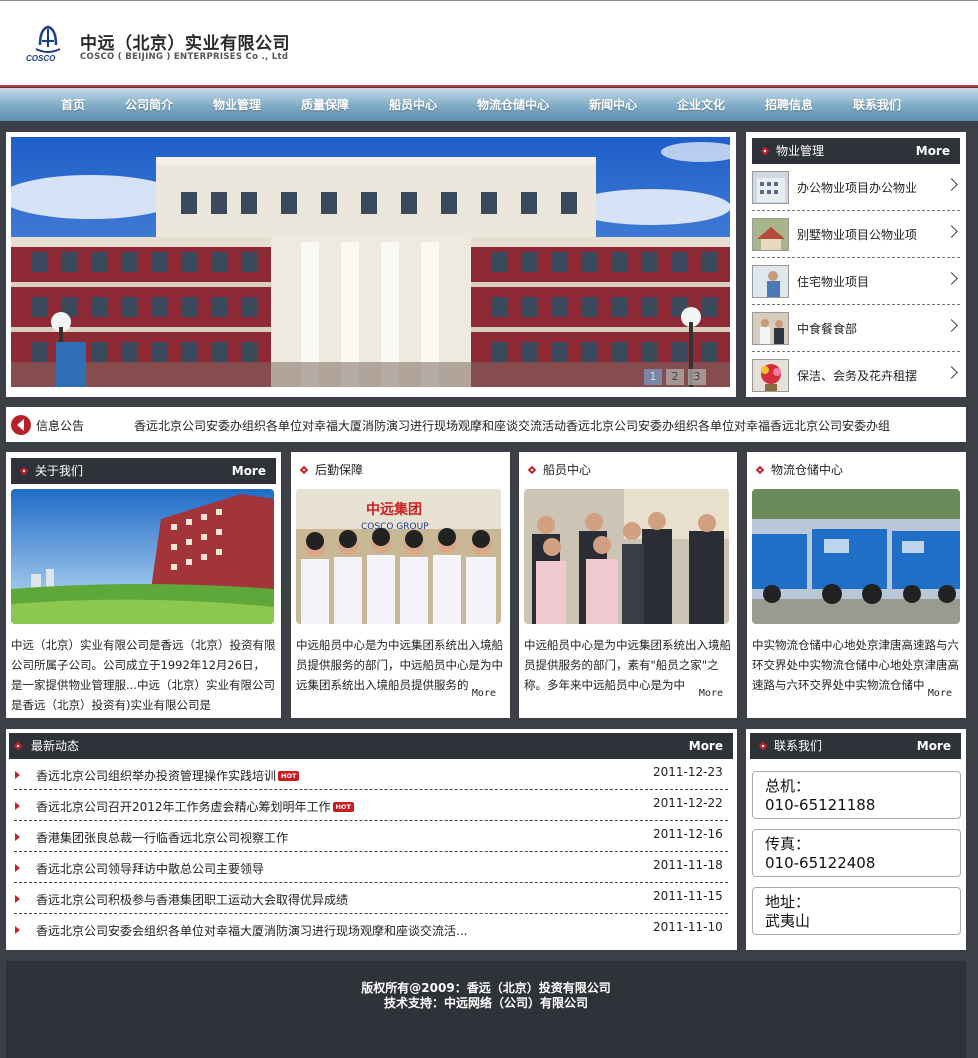 This screenshot has height=1058, width=978. What do you see at coordinates (788, 844) in the screenshot?
I see `fax-label: 传真：` at bounding box center [788, 844].